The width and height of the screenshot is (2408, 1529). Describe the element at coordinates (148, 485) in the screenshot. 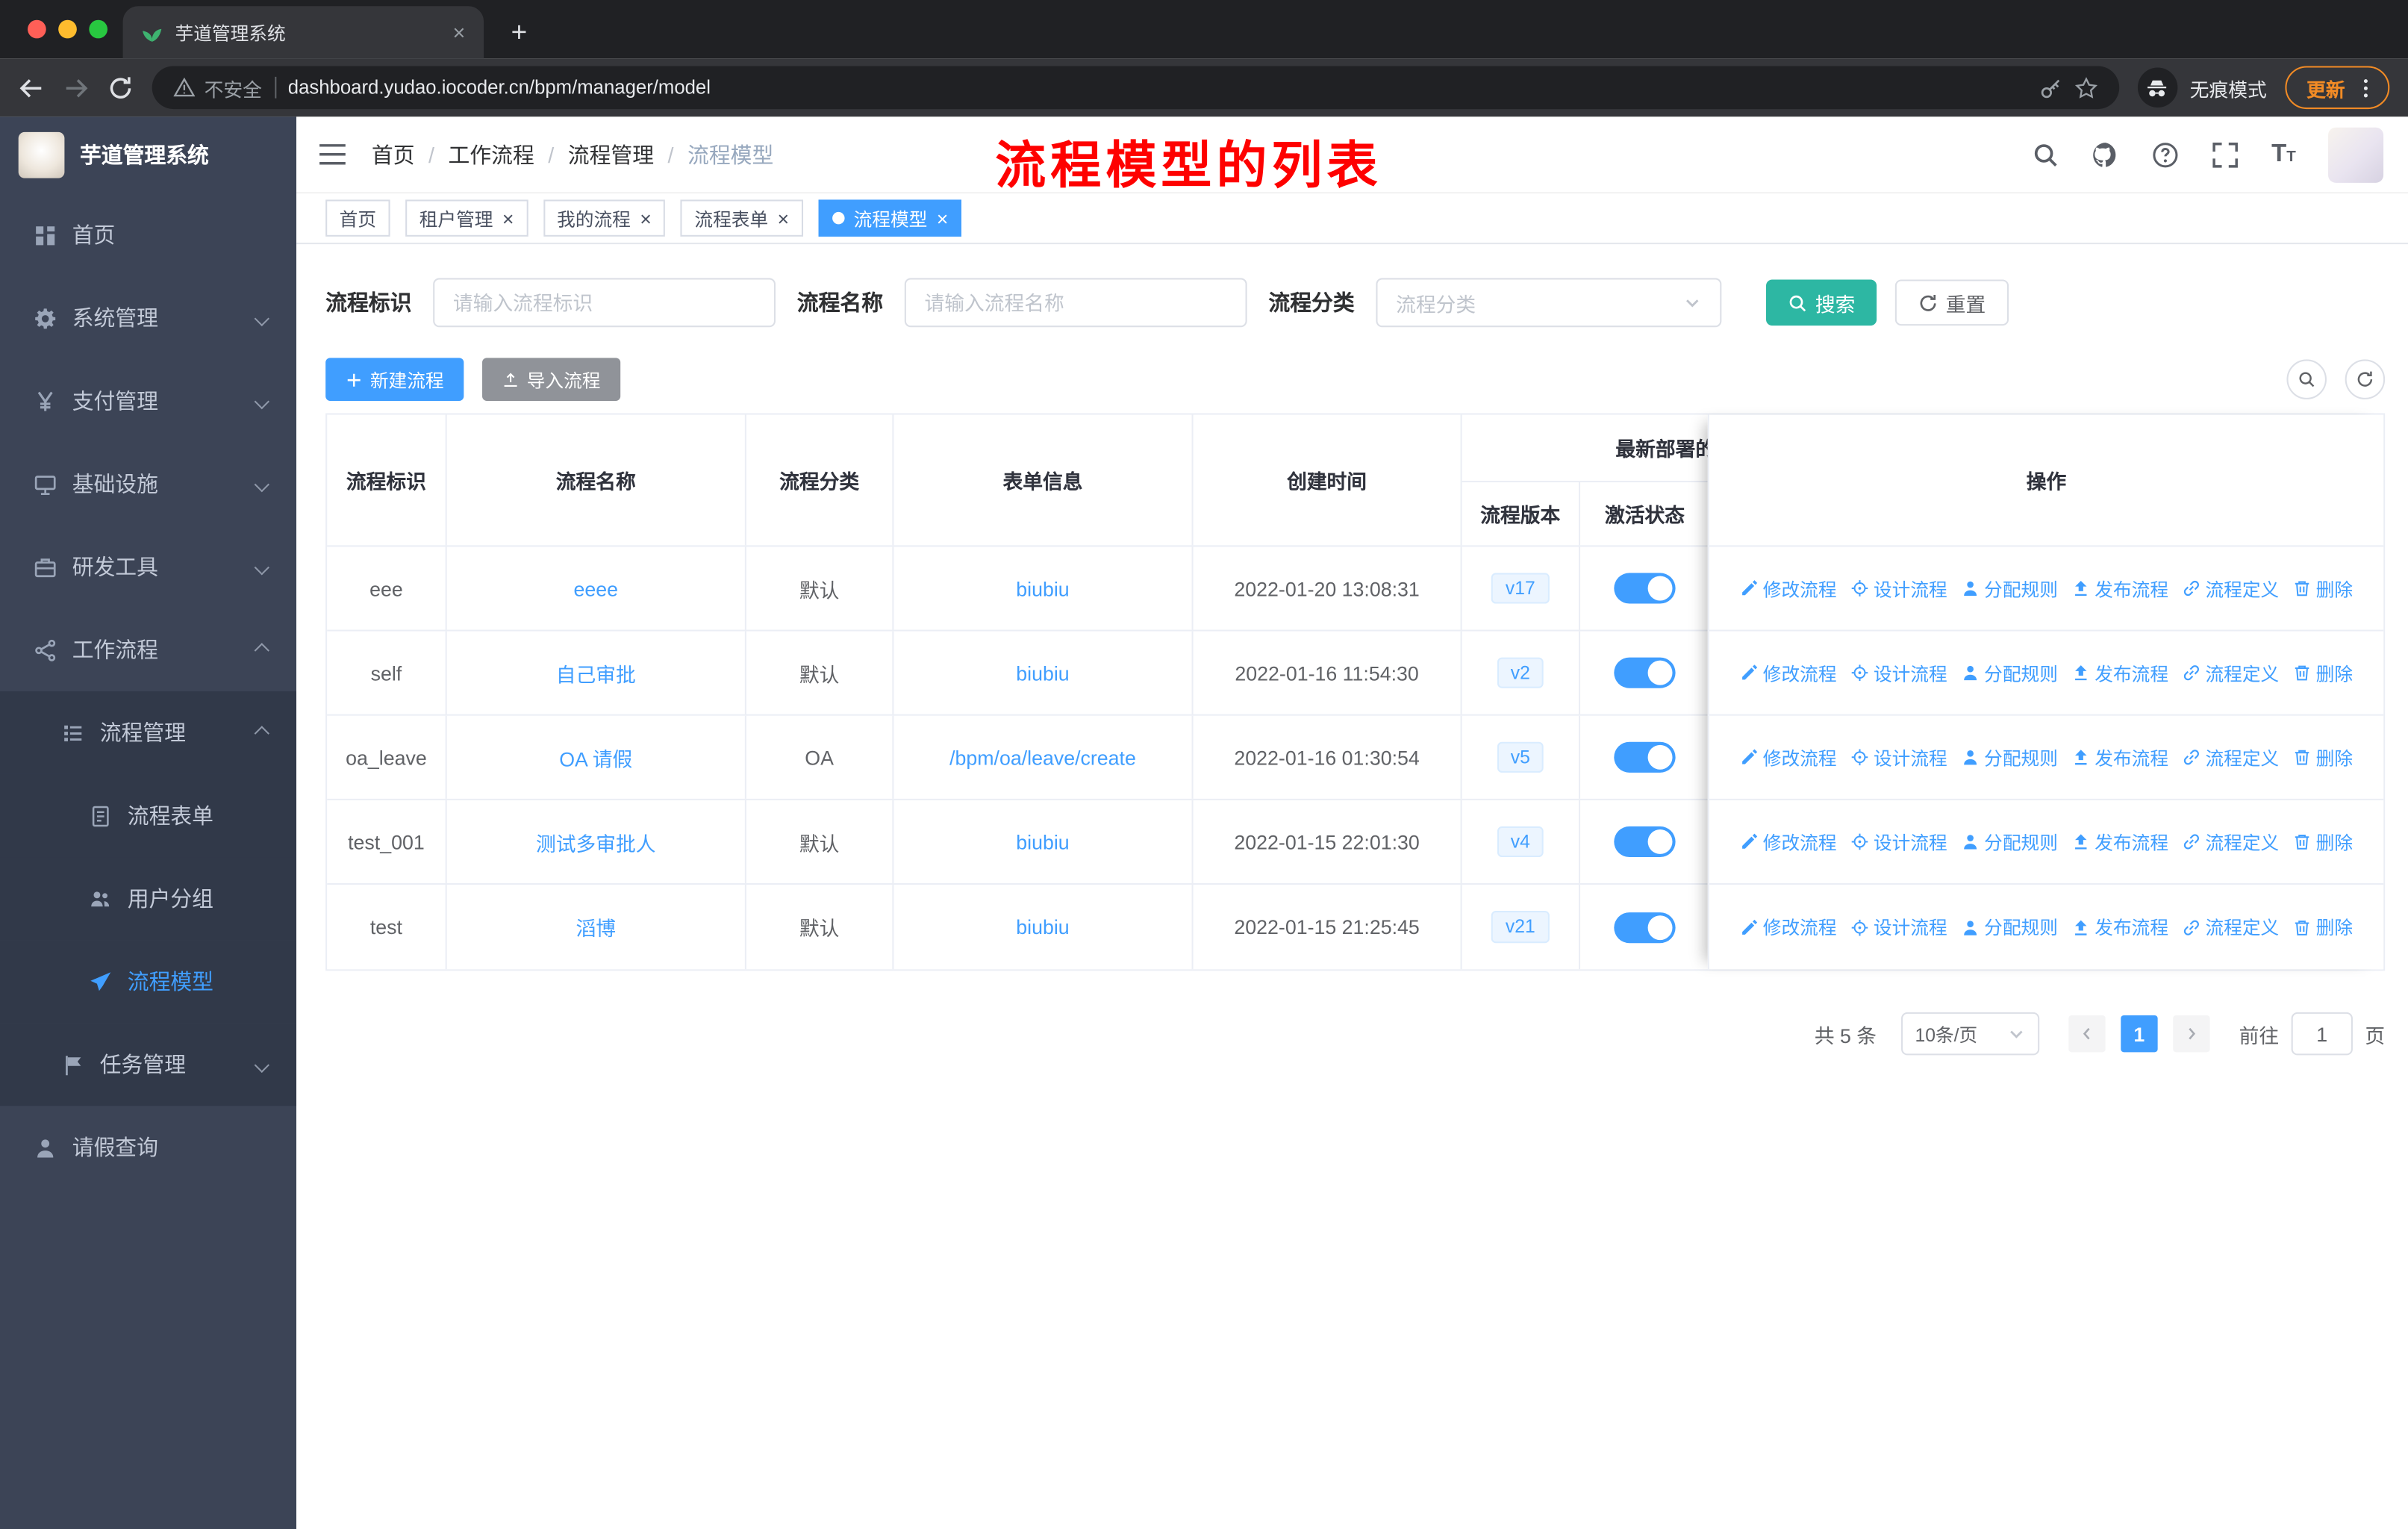

I see `sidebar-item-infra: 基础设施` at that location.